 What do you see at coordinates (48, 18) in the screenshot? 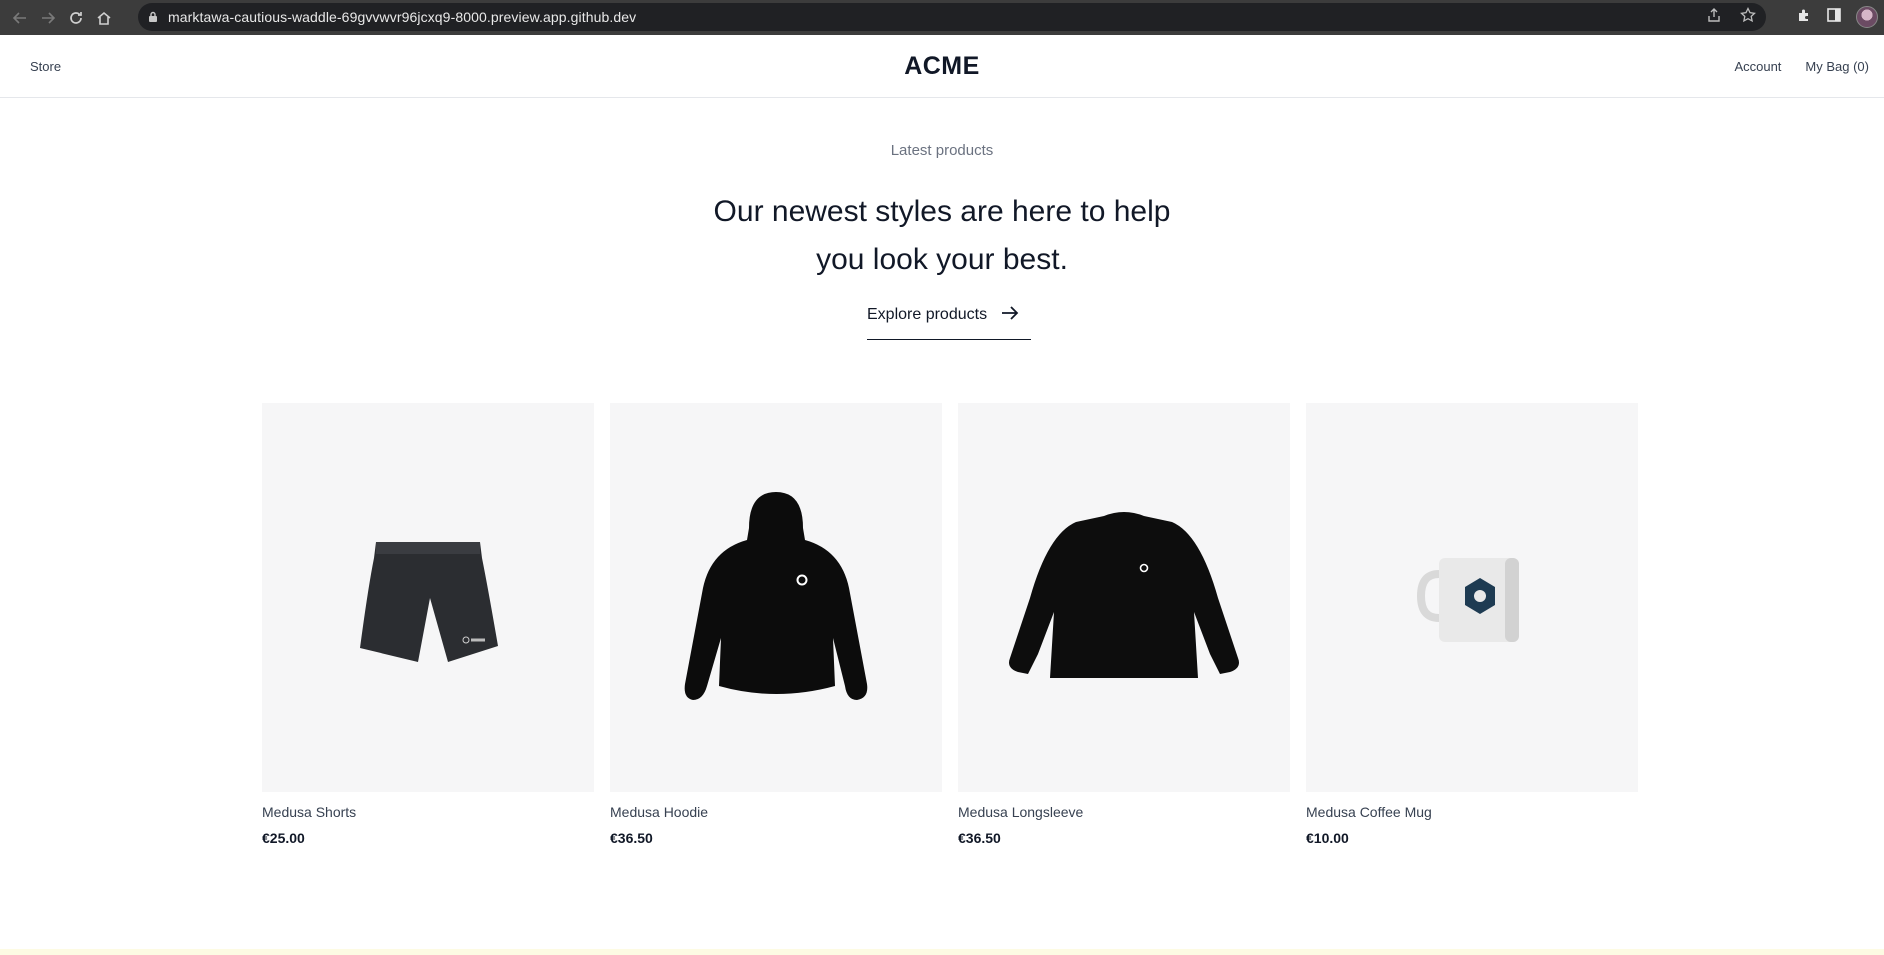
I see `forward-arrow-icon` at bounding box center [48, 18].